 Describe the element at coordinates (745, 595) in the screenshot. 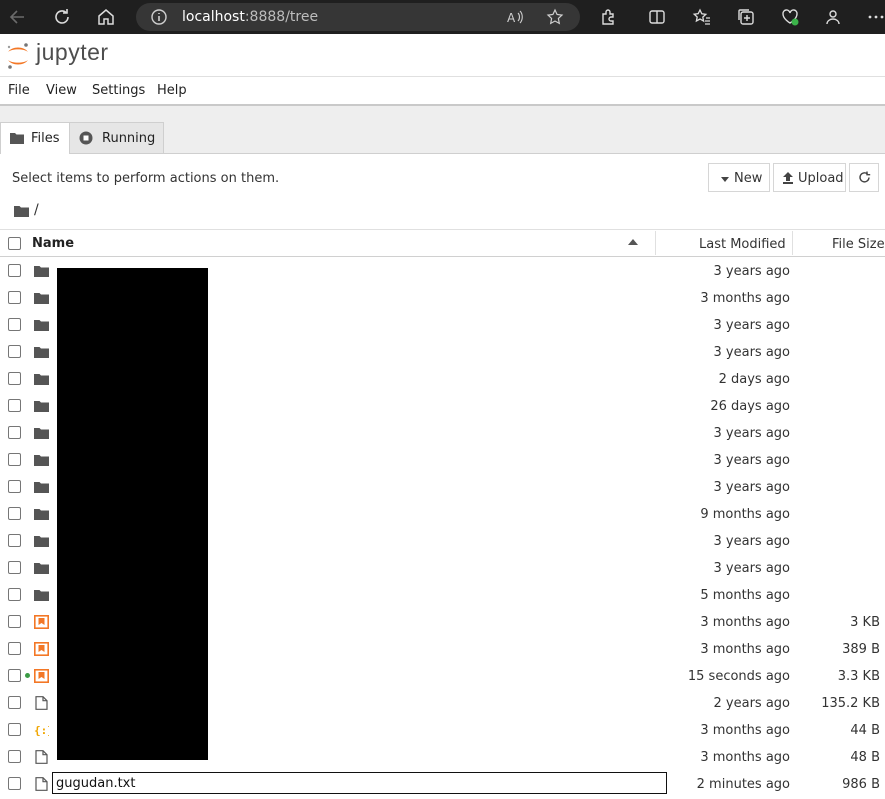

I see `file-modified: 5 months ago` at that location.